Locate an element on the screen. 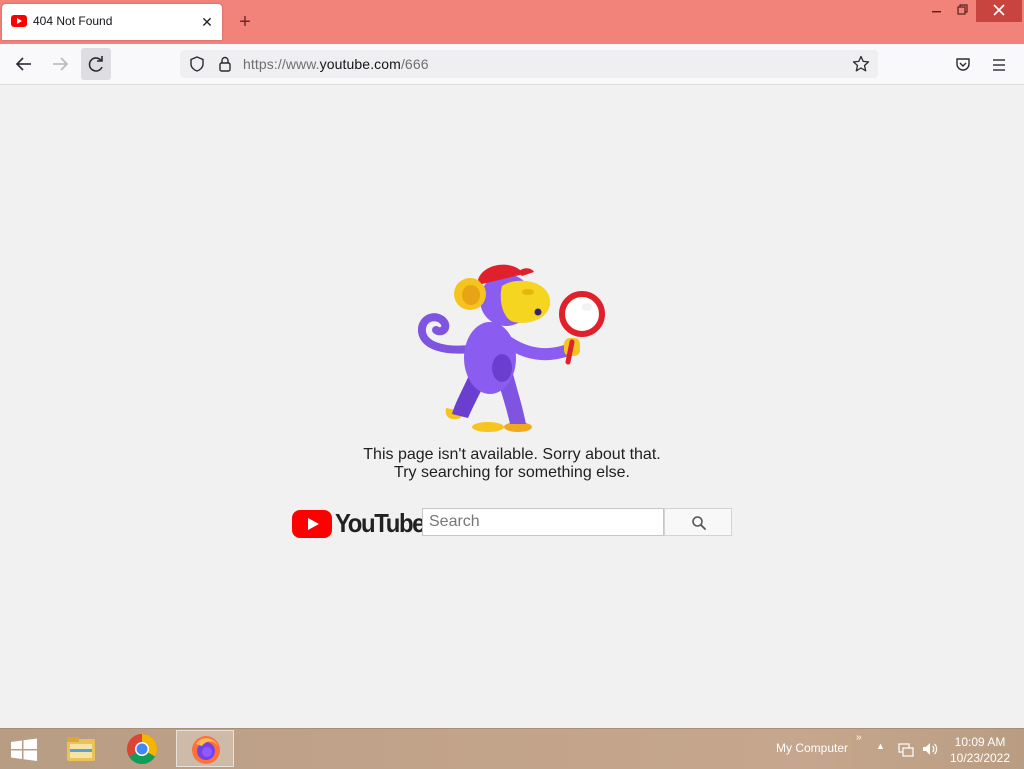  taskbar-firefox is located at coordinates (205, 748).